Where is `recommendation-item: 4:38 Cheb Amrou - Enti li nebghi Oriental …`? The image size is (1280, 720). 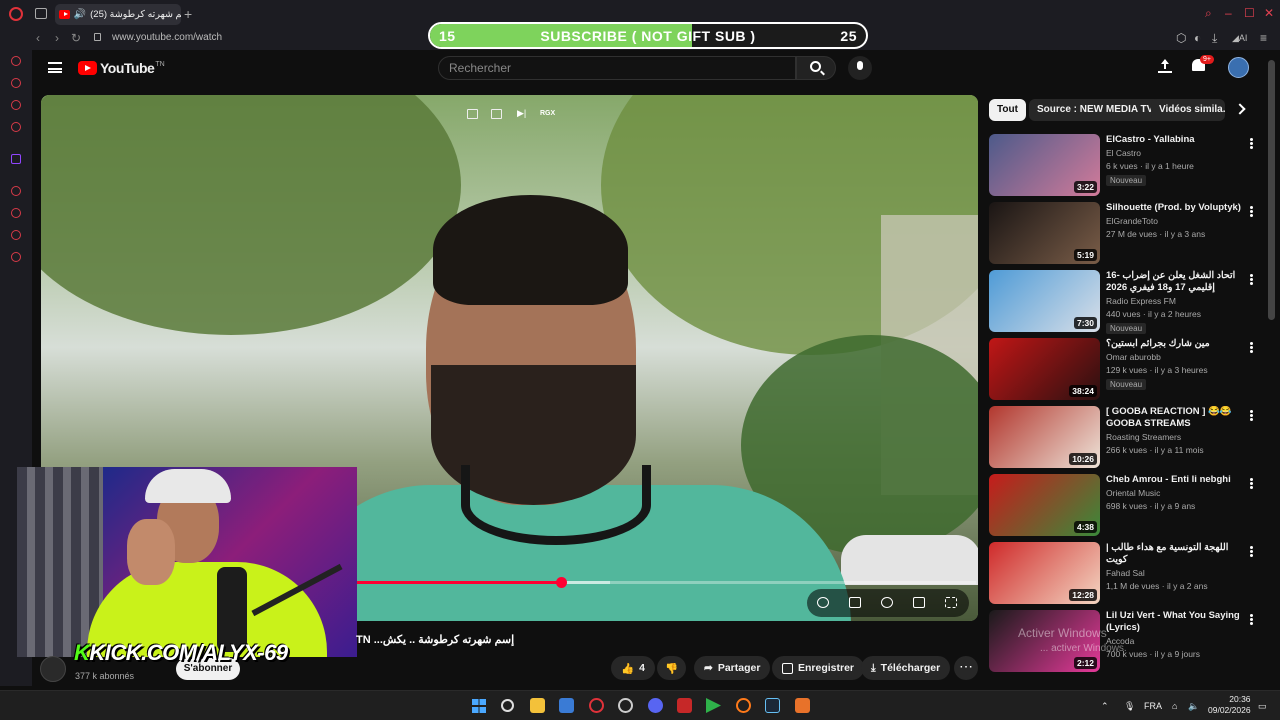
recommendation-item: 4:38 Cheb Amrou - Enti li nebghi Oriental … is located at coordinates (1125, 505).